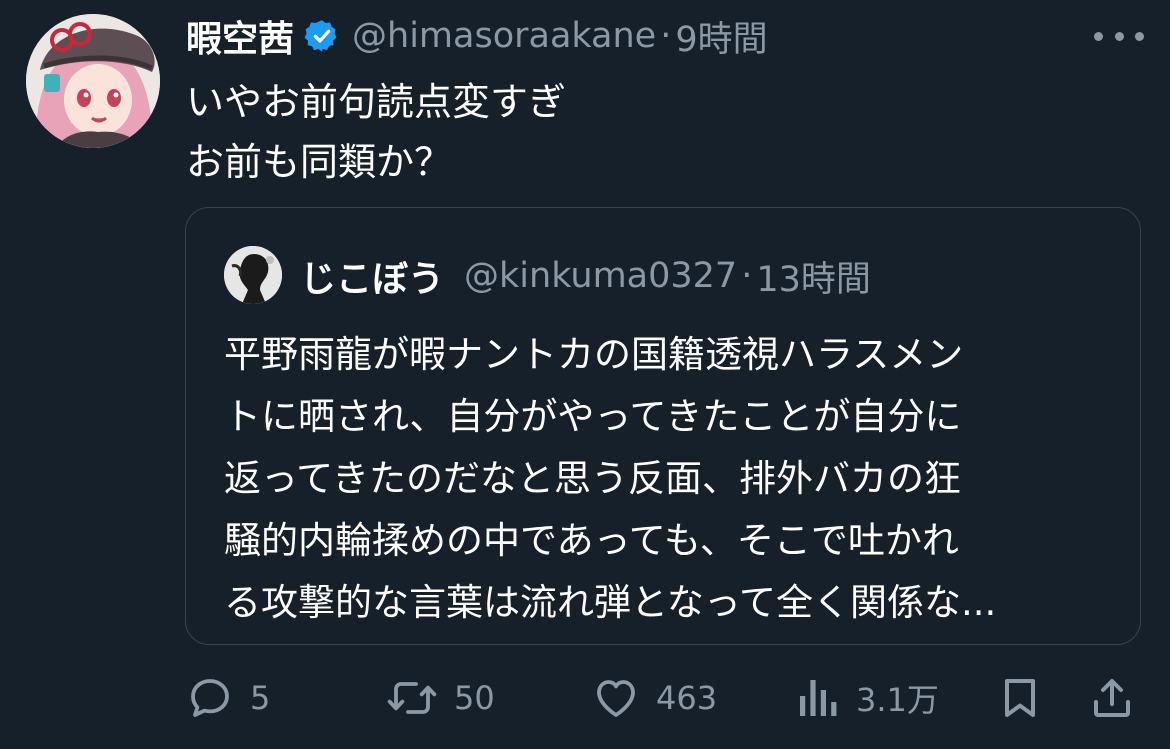  I want to click on tweet-header: 暇空茜 @himasoraakane · 9時間, so click(477, 36).